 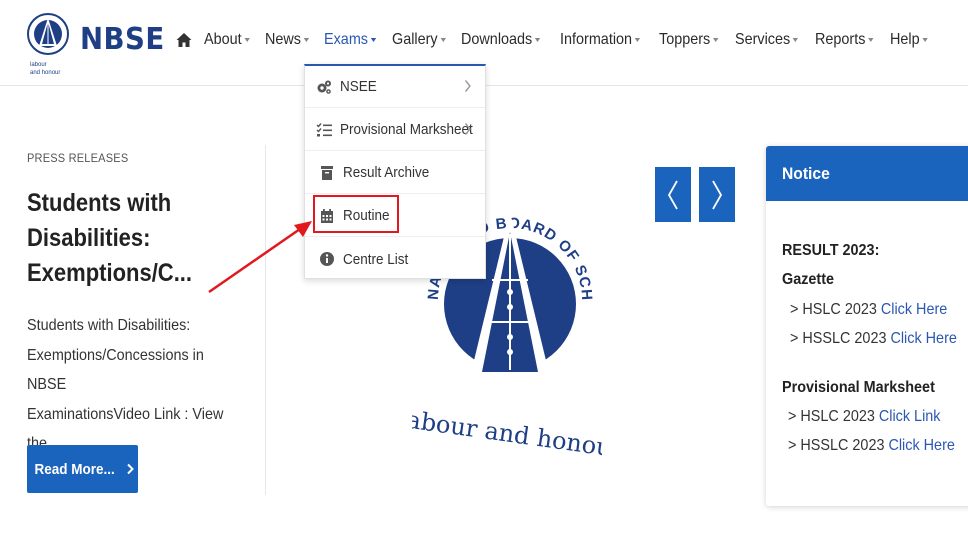 I want to click on nav-label: About, so click(x=223, y=39).